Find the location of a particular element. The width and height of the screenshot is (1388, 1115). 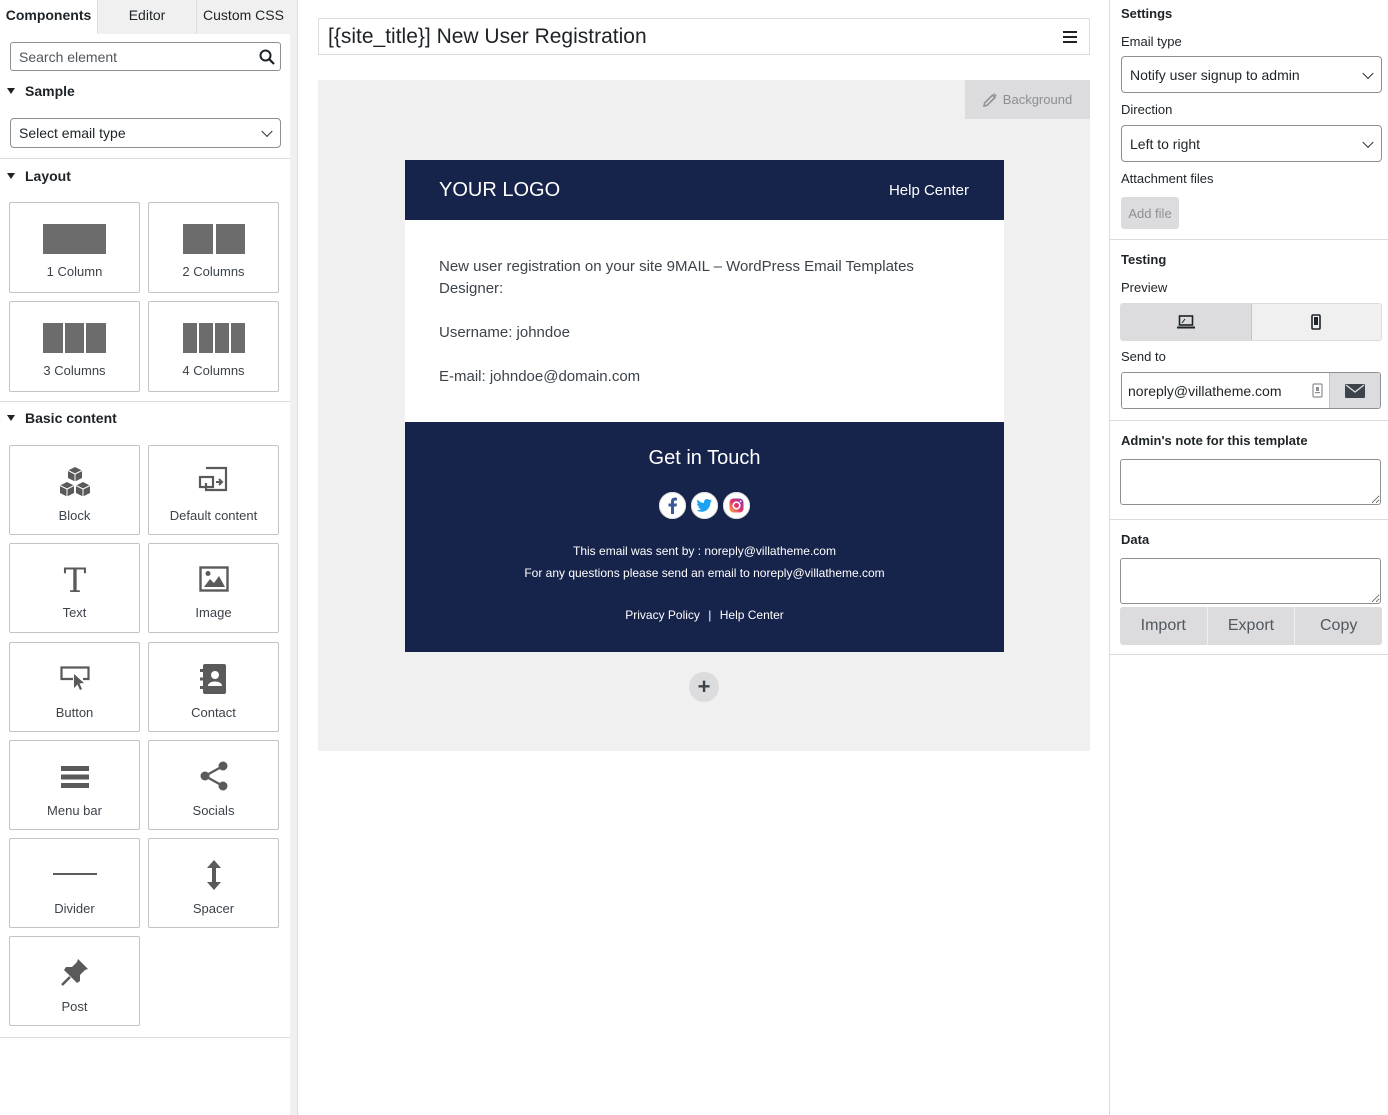

one-column-icon is located at coordinates (74, 239).